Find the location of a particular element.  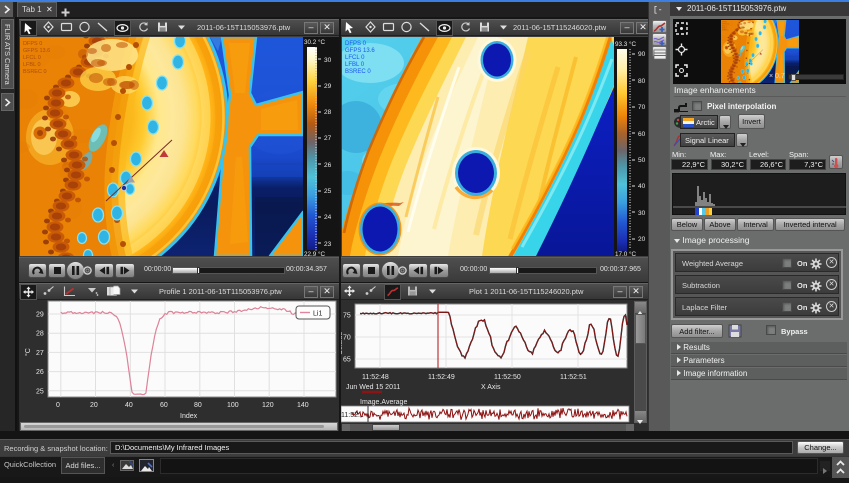

svg-text: 22.9 °C is located at coordinates (315, 253).